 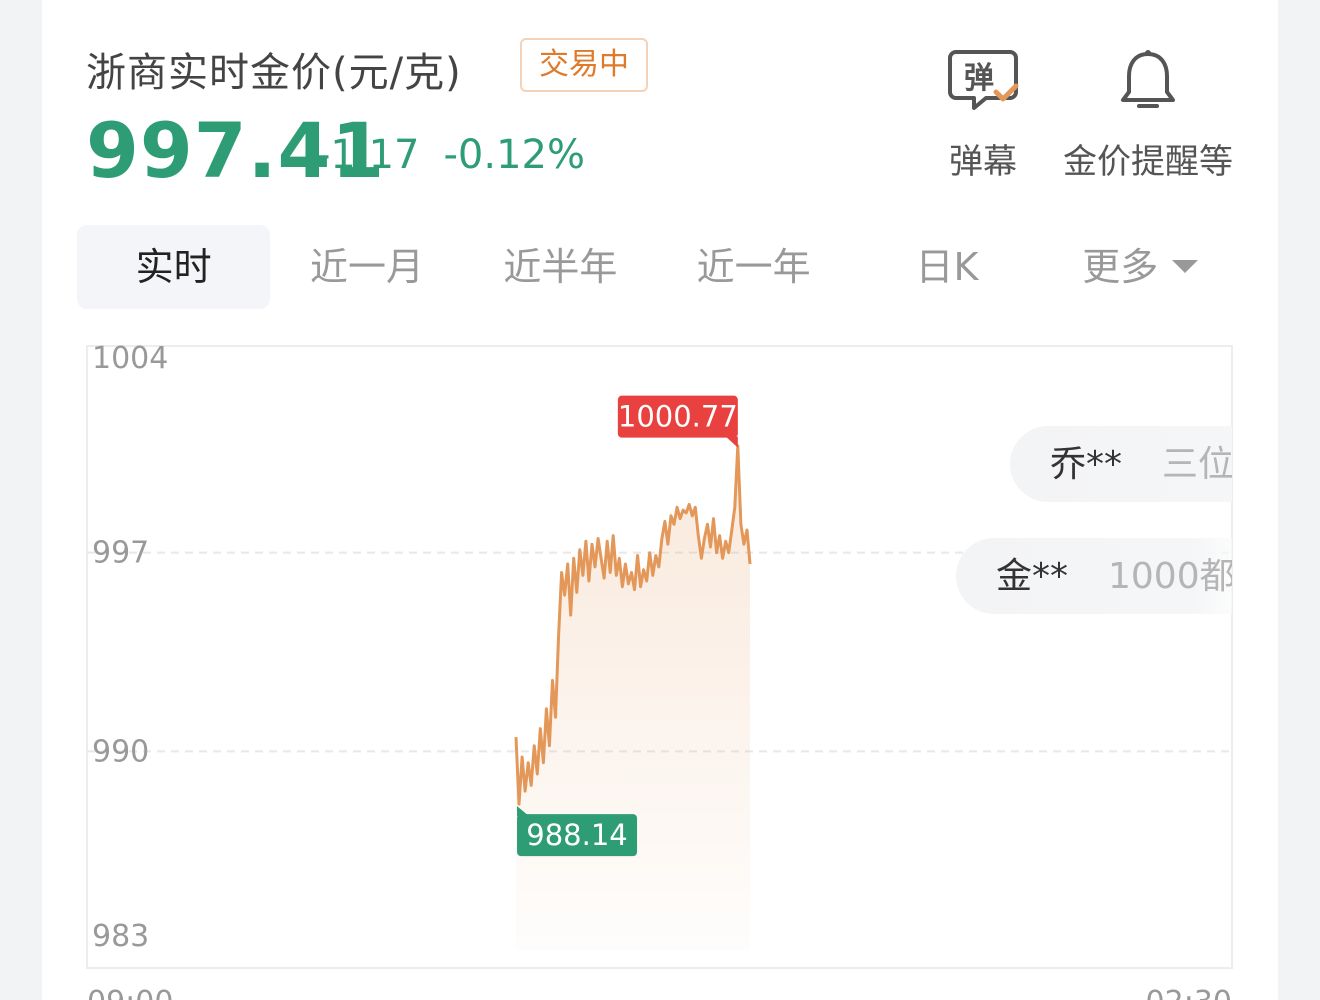 I want to click on tab-label: 日K, so click(x=947, y=267).